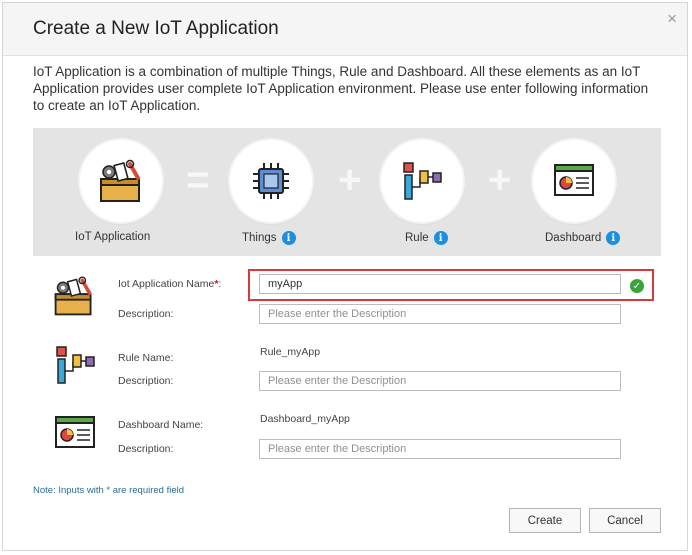 Image resolution: width=692 pixels, height=555 pixels. Describe the element at coordinates (345, 29) in the screenshot. I see `dialog-header: Create a New IoT Application ×` at that location.